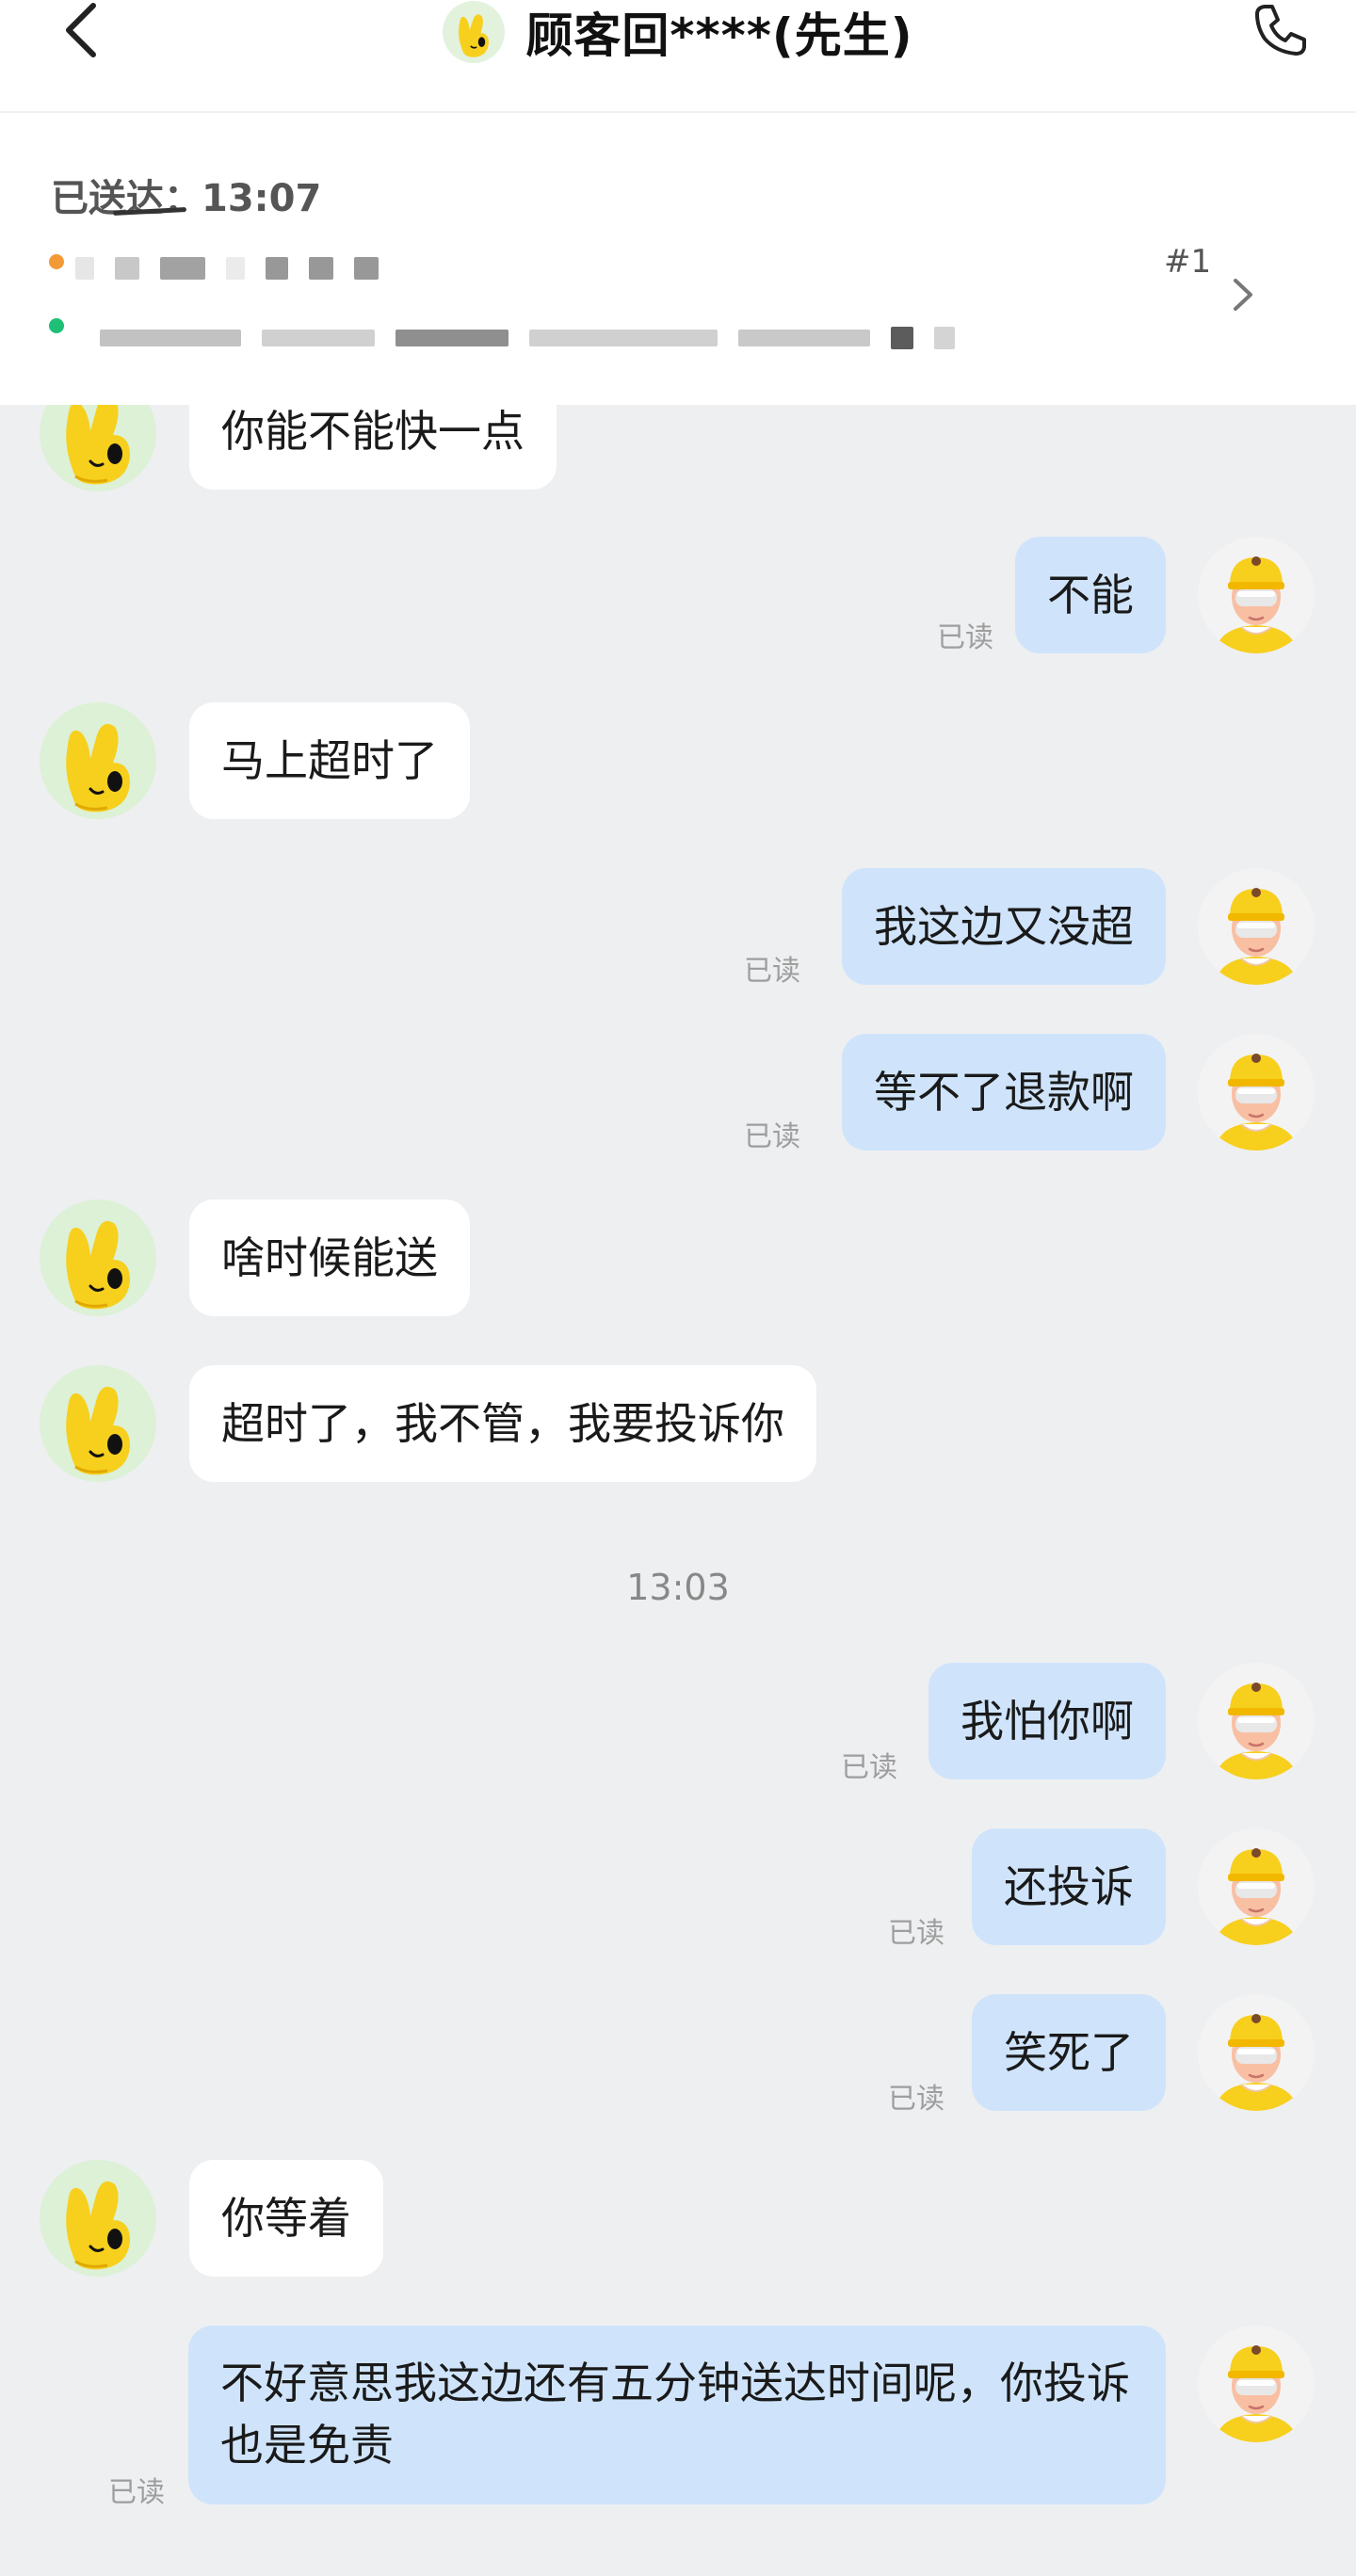 This screenshot has height=2576, width=1356. What do you see at coordinates (1069, 2052) in the screenshot?
I see `message-bubble-rider: 笑死了` at bounding box center [1069, 2052].